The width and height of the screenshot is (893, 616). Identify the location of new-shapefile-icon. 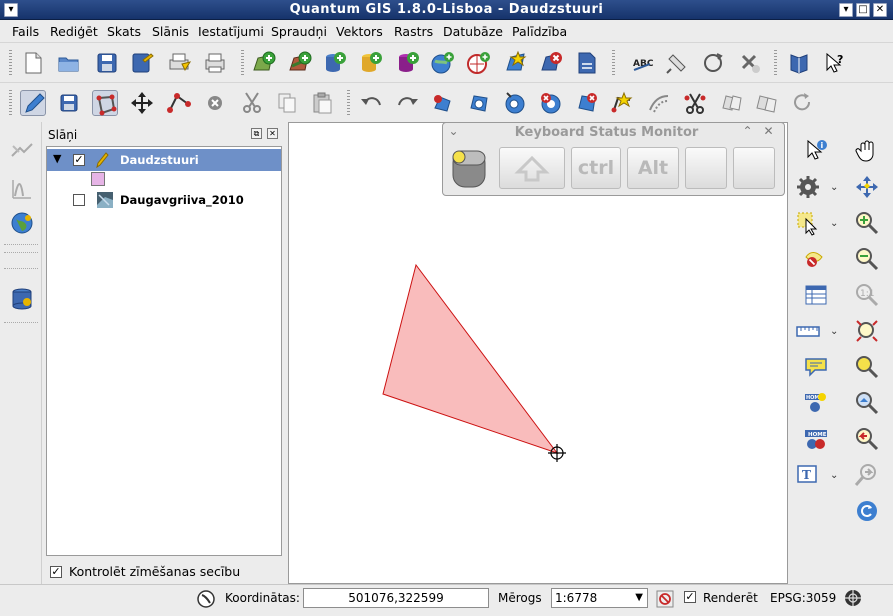
(516, 63).